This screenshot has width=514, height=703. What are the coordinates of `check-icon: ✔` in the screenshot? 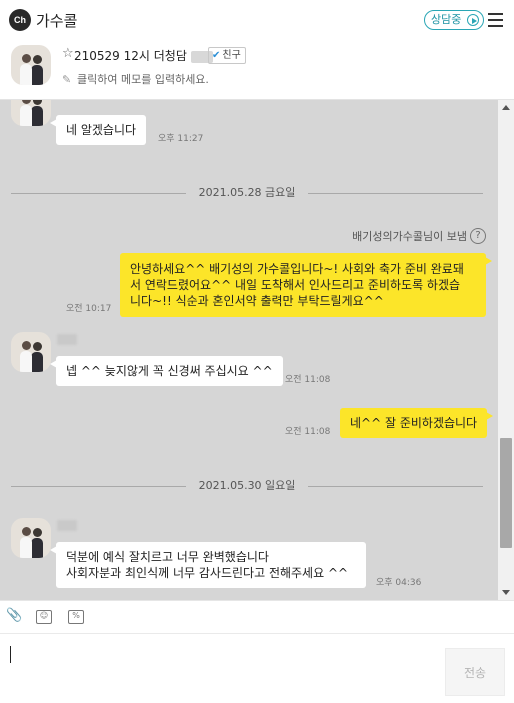 It's located at (216, 55).